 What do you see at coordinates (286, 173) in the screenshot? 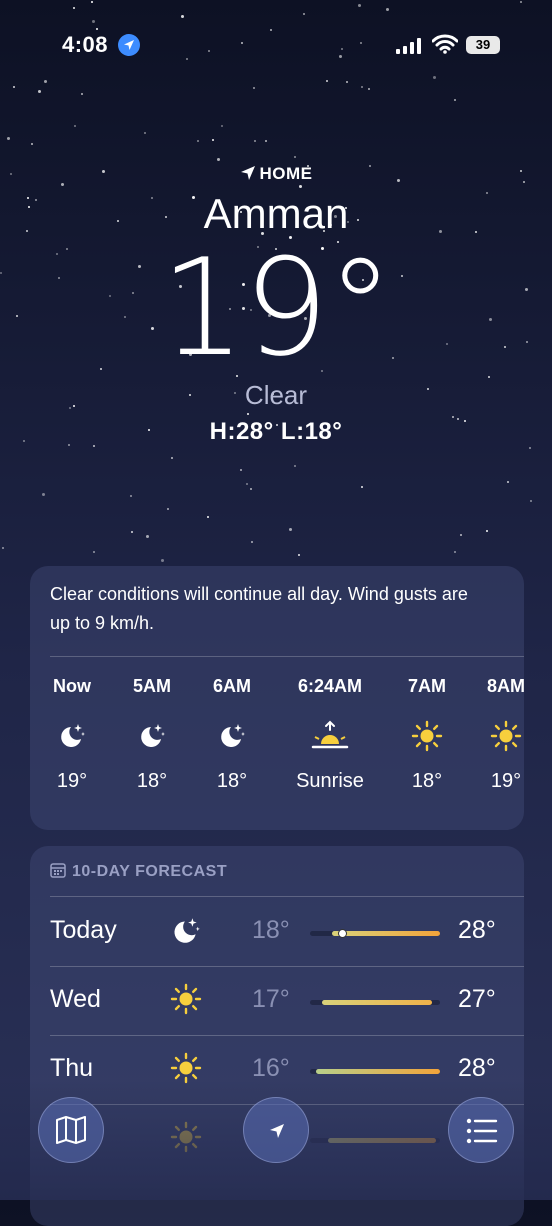
I see `home-text: HOME` at bounding box center [286, 173].